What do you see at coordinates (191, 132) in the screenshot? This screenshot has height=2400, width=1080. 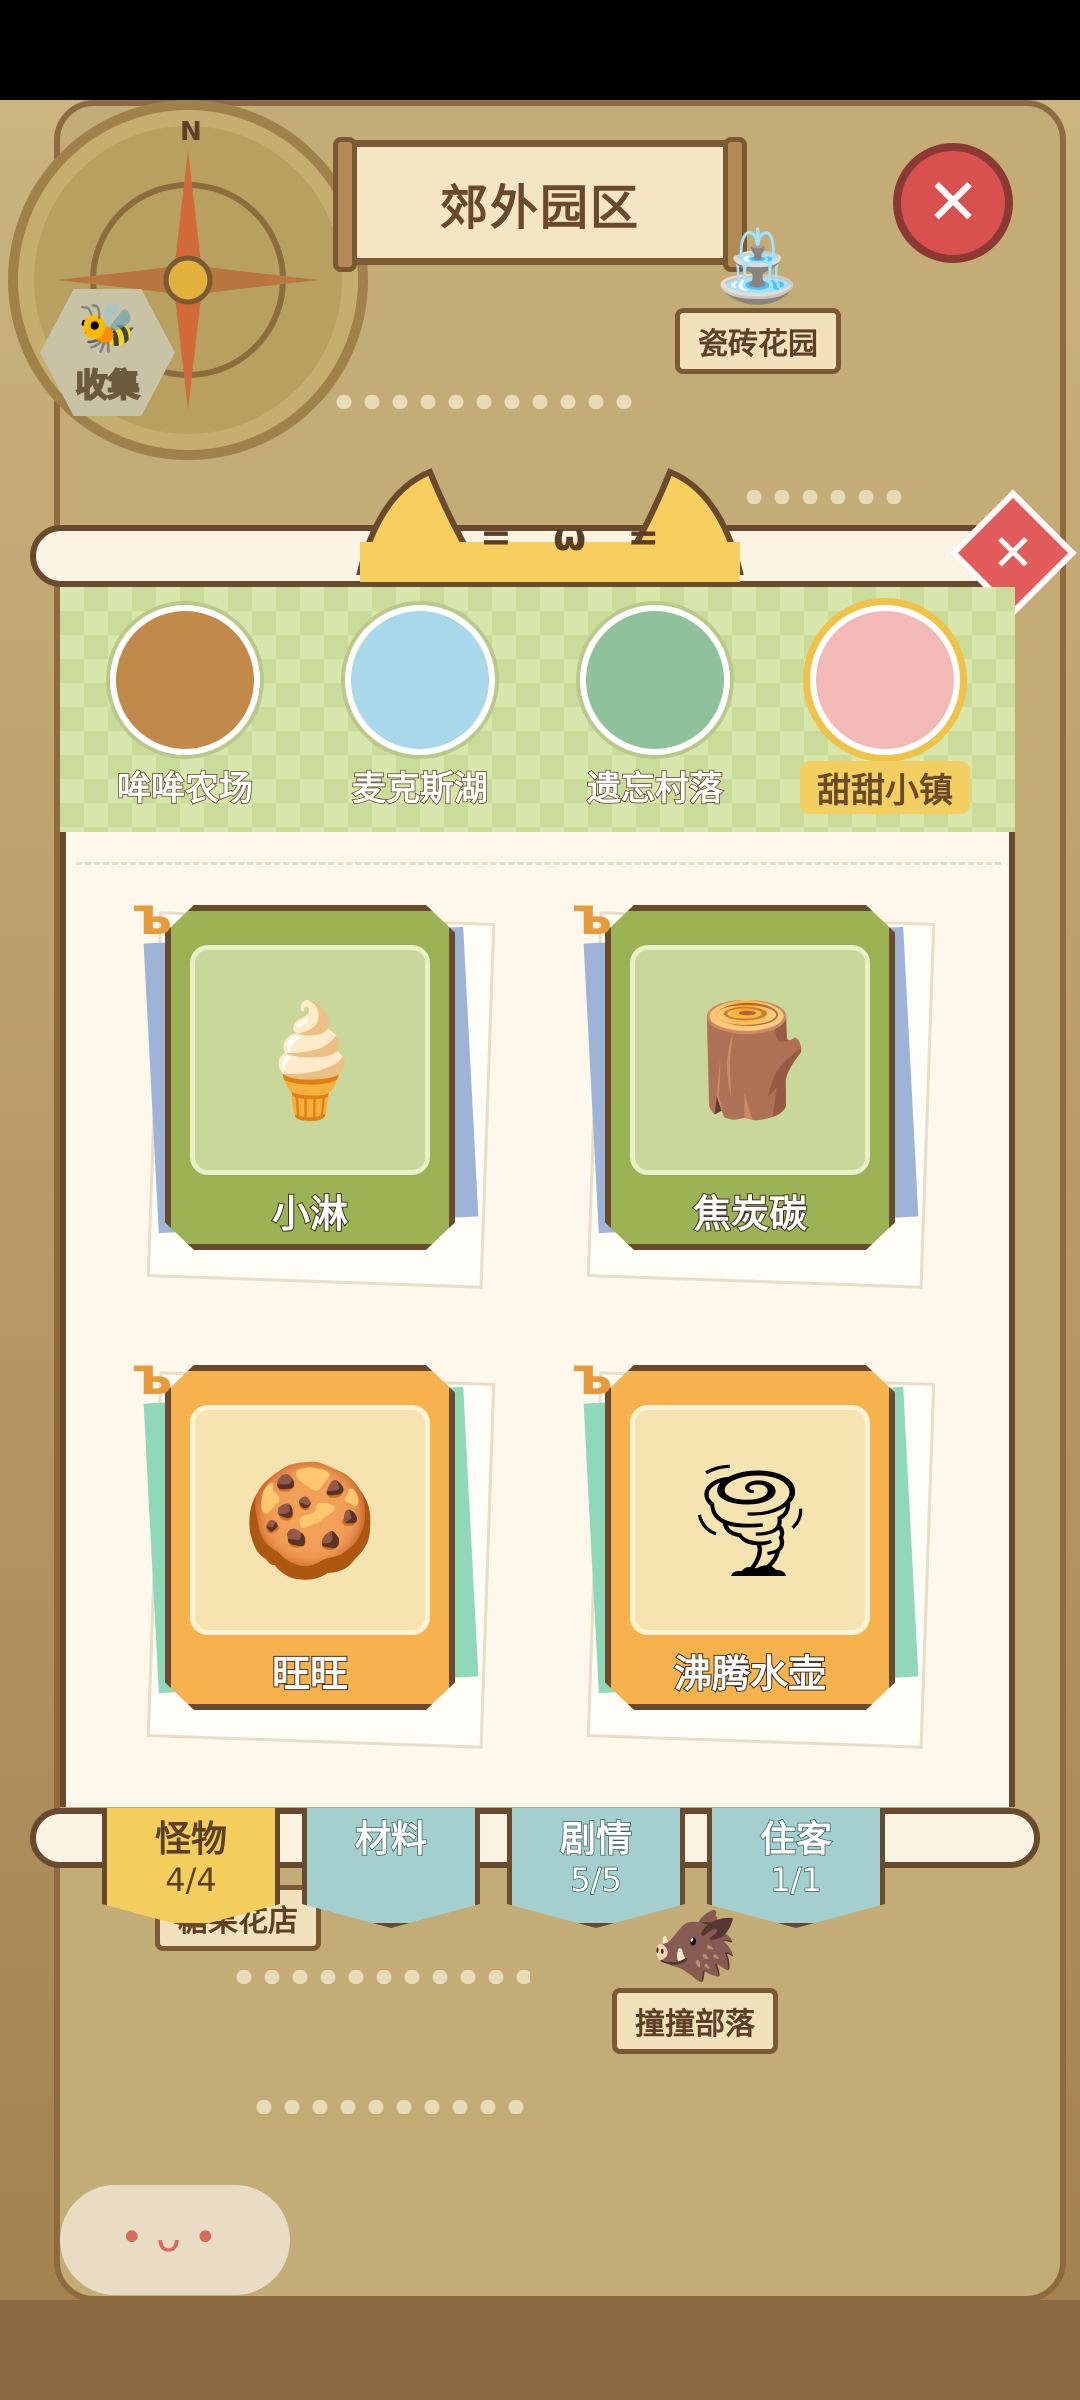 I see `svg-text: N` at bounding box center [191, 132].